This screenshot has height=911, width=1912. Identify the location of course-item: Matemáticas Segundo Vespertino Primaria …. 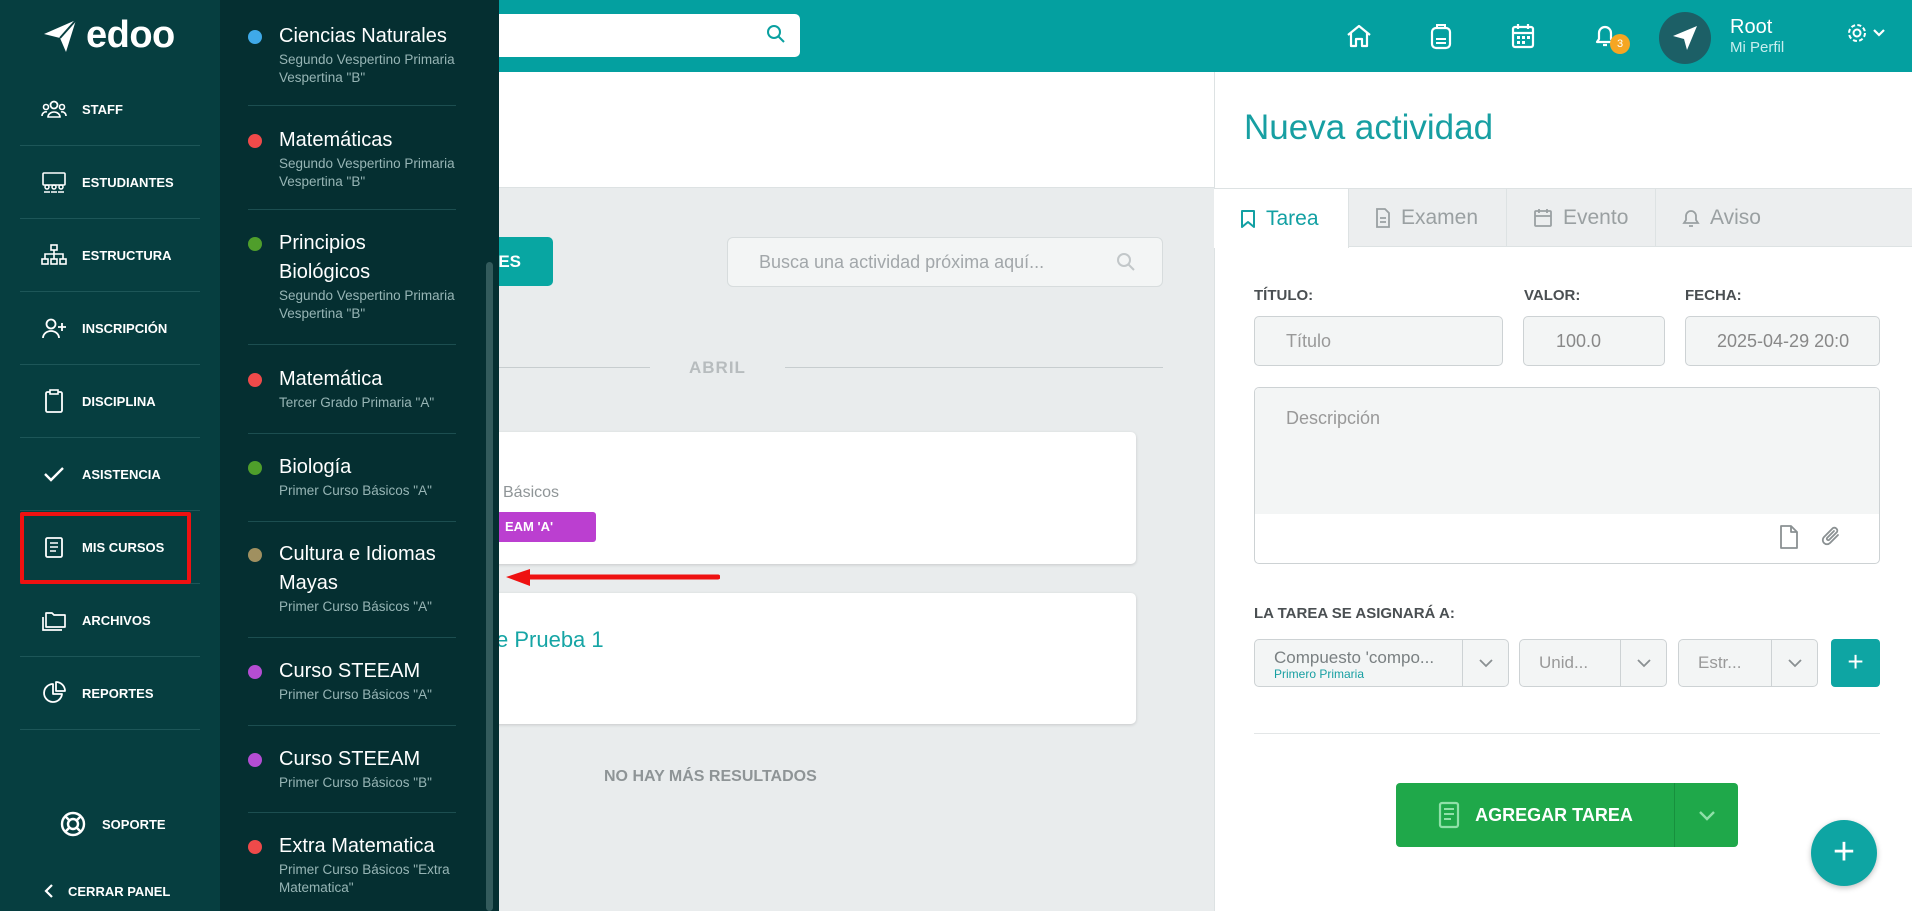
(352, 168).